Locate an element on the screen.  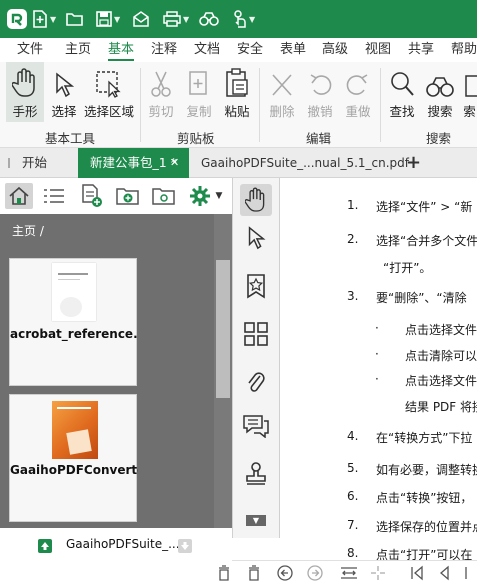
copy-icon is located at coordinates (199, 80).